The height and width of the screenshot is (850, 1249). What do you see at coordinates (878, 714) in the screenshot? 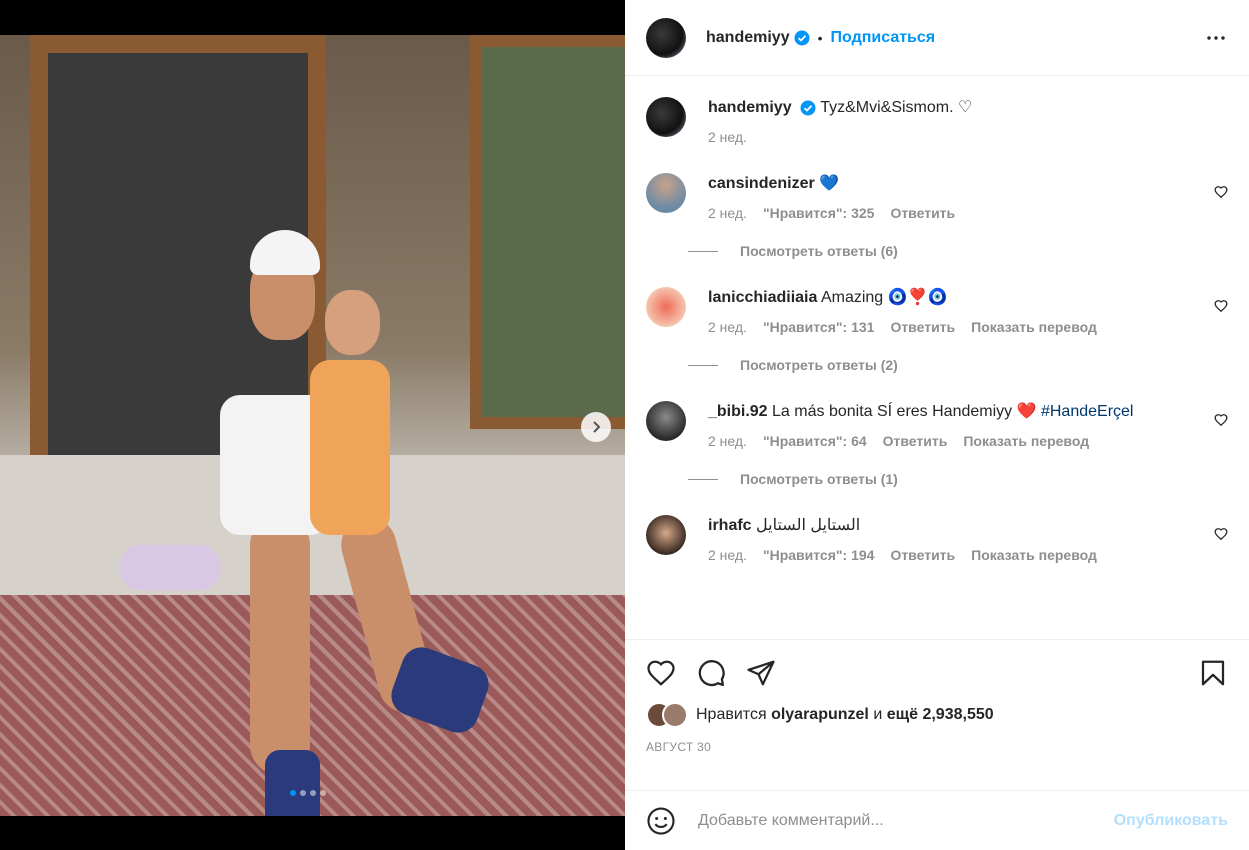
I see `likes-conj: и` at bounding box center [878, 714].